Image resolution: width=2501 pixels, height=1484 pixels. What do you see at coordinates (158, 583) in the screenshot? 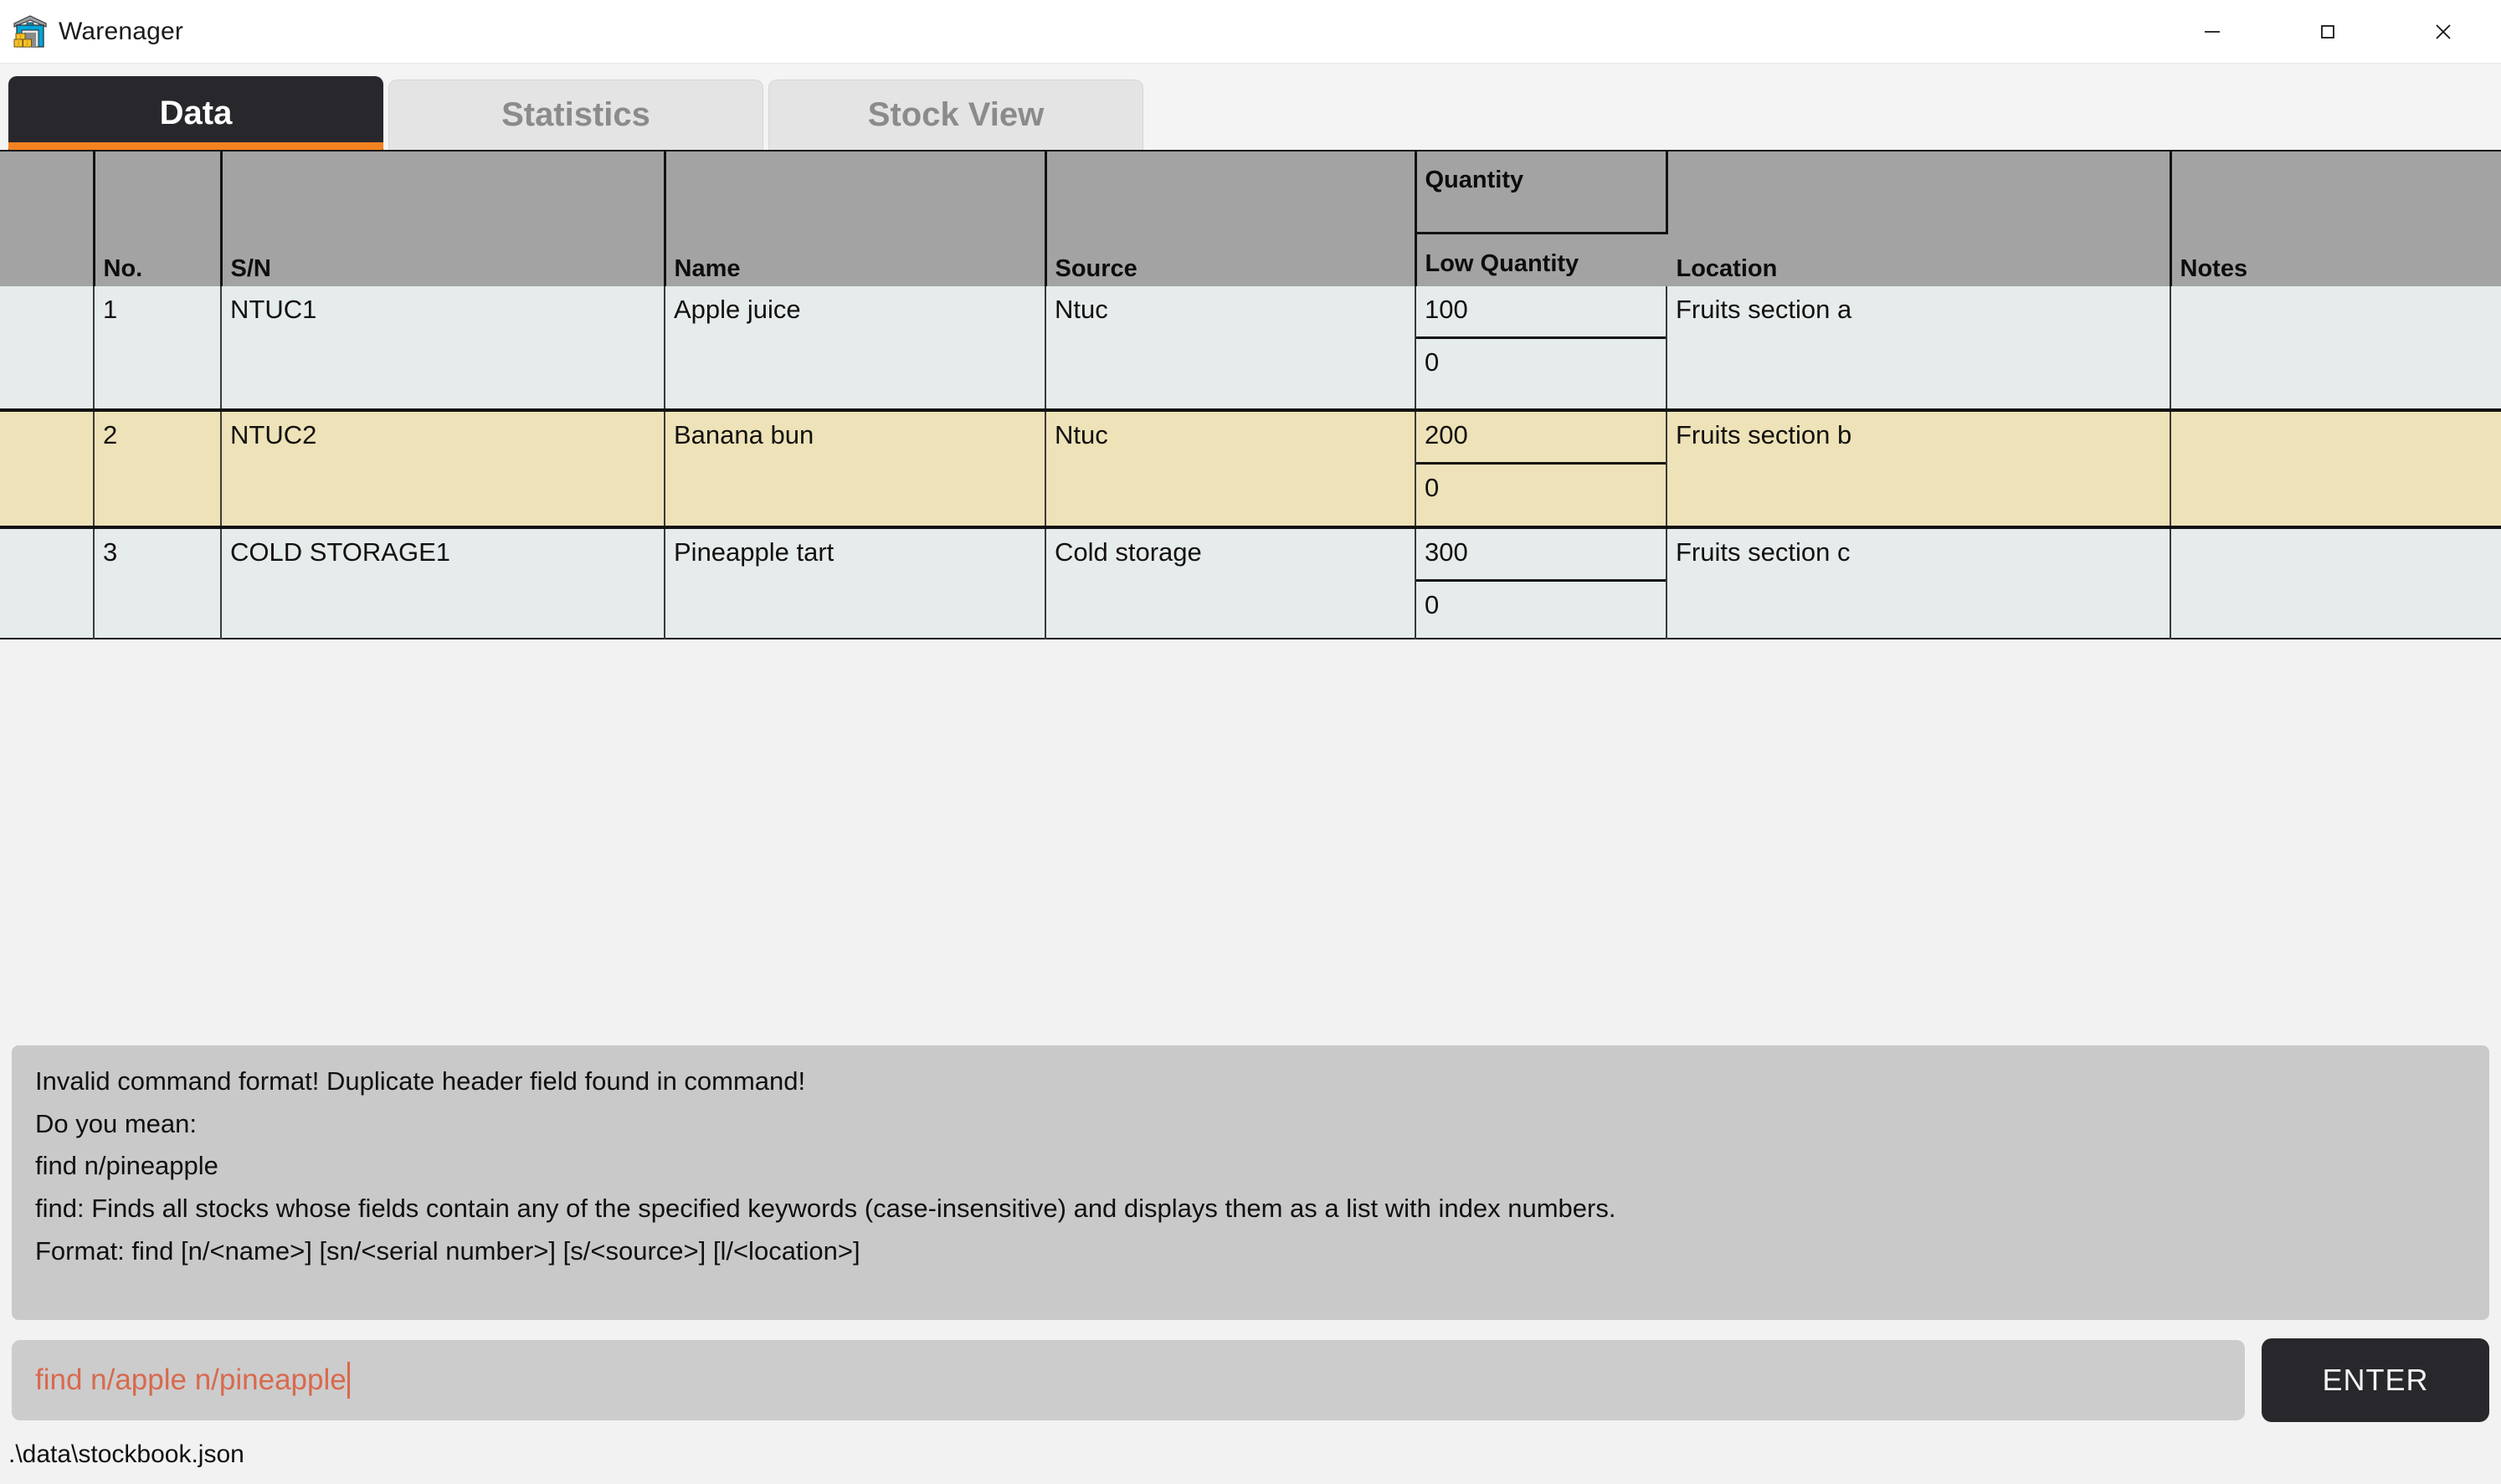
I see `cell-no: 3` at bounding box center [158, 583].